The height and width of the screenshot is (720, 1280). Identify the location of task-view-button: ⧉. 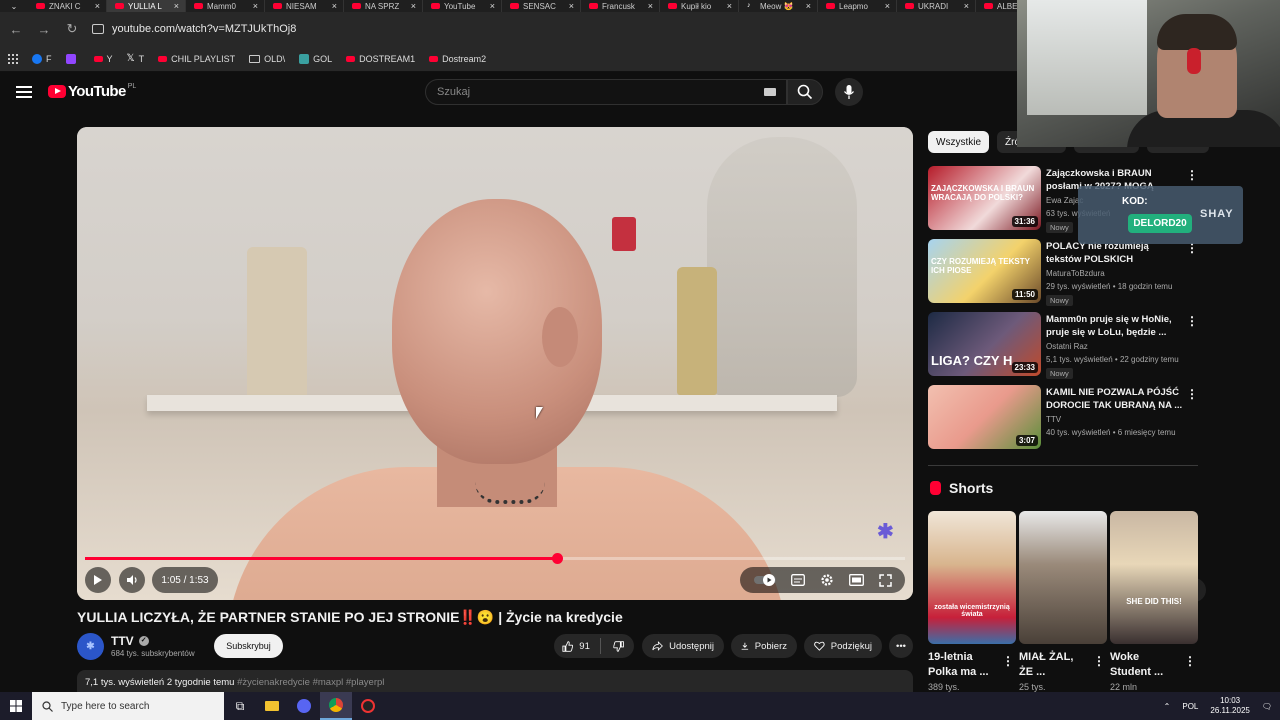
(240, 706).